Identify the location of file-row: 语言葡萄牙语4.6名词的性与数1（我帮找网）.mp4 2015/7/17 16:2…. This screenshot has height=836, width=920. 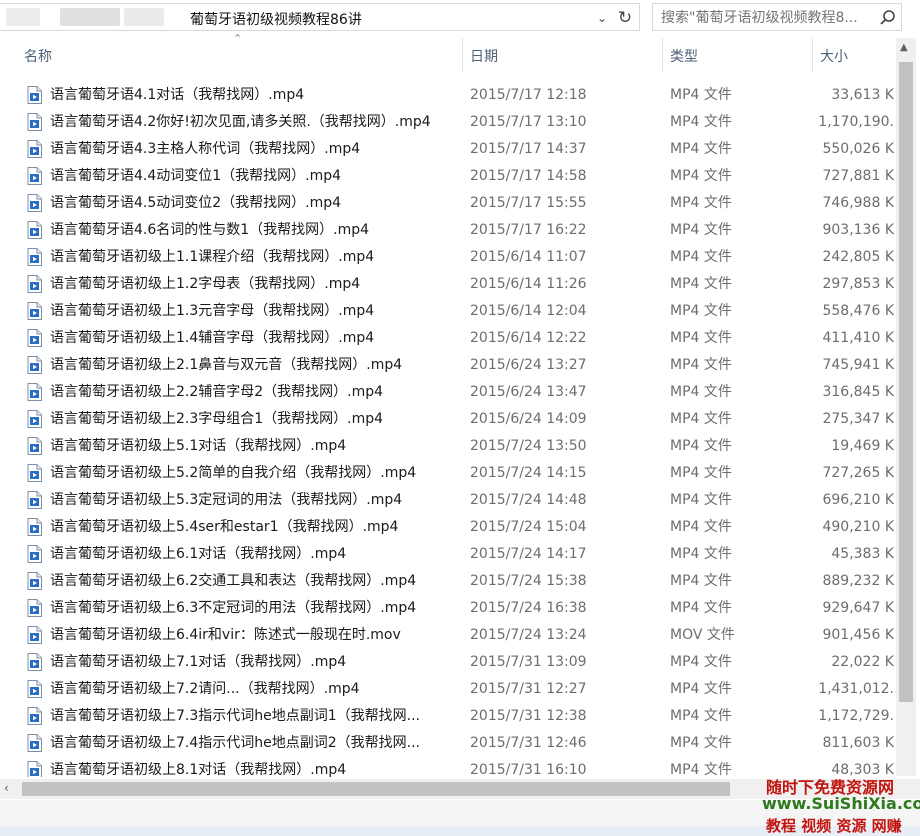
(448, 230).